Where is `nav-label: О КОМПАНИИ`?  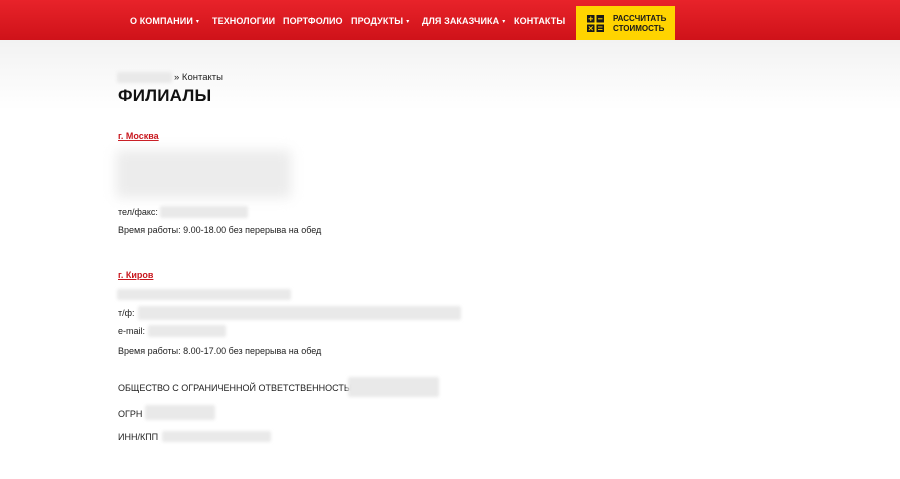 nav-label: О КОМПАНИИ is located at coordinates (161, 21).